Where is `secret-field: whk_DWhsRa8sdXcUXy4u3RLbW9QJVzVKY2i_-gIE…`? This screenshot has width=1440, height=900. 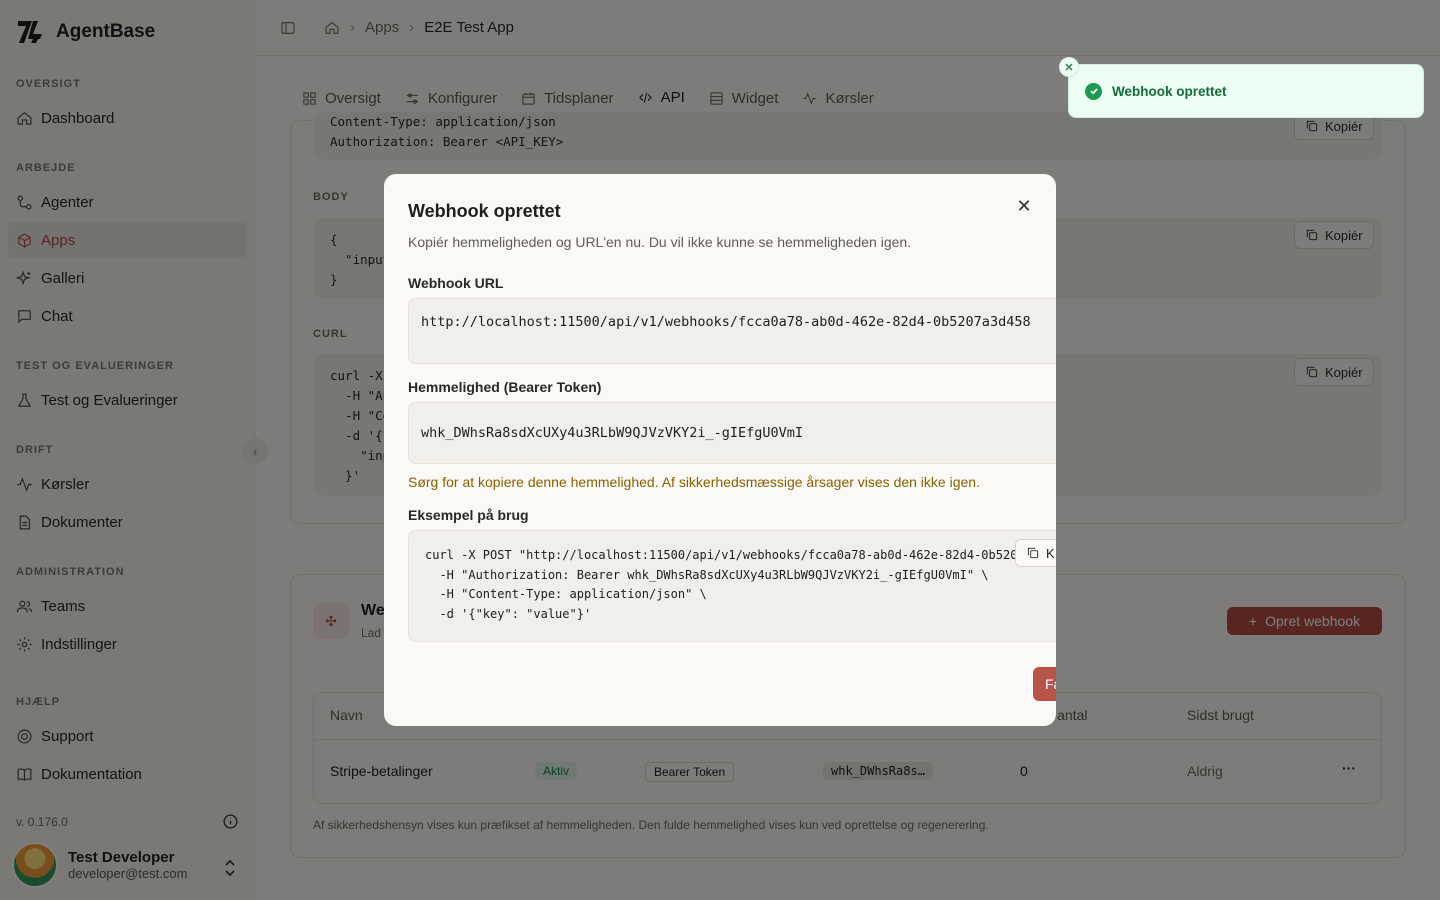 secret-field: whk_DWhsRa8sdXcUXy4u3RLbW9QJVzVKY2i_-gIE… is located at coordinates (732, 433).